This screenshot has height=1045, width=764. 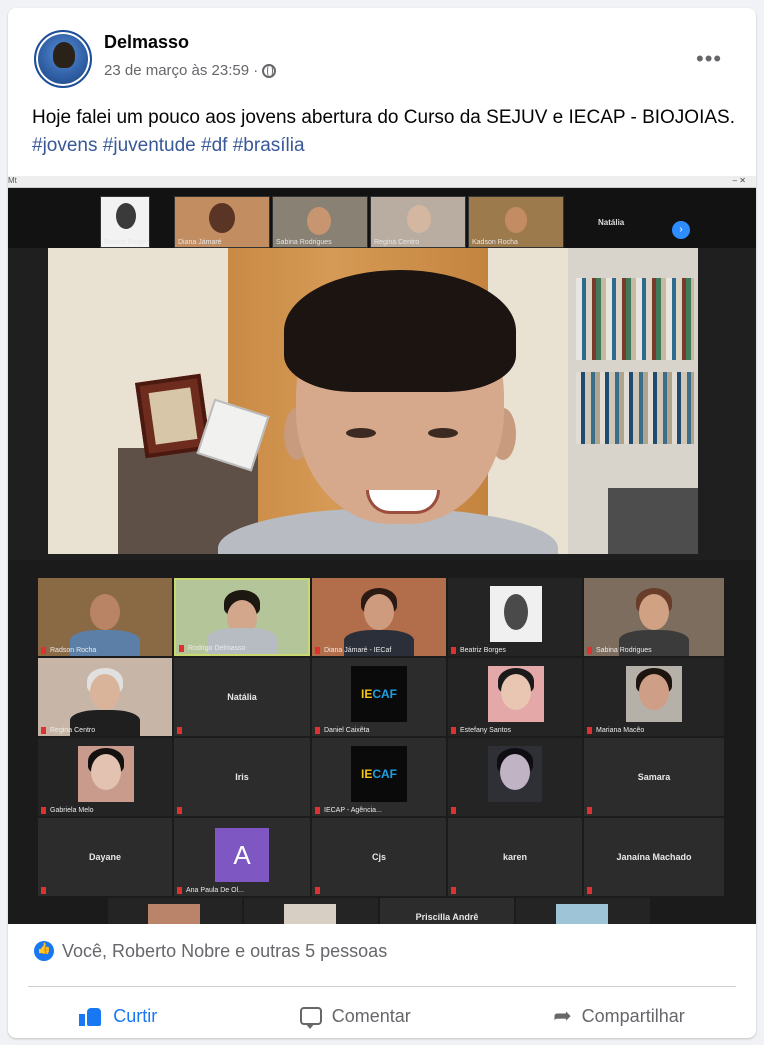 I want to click on participant-name: Rodrigo Delmasso, so click(x=217, y=648).